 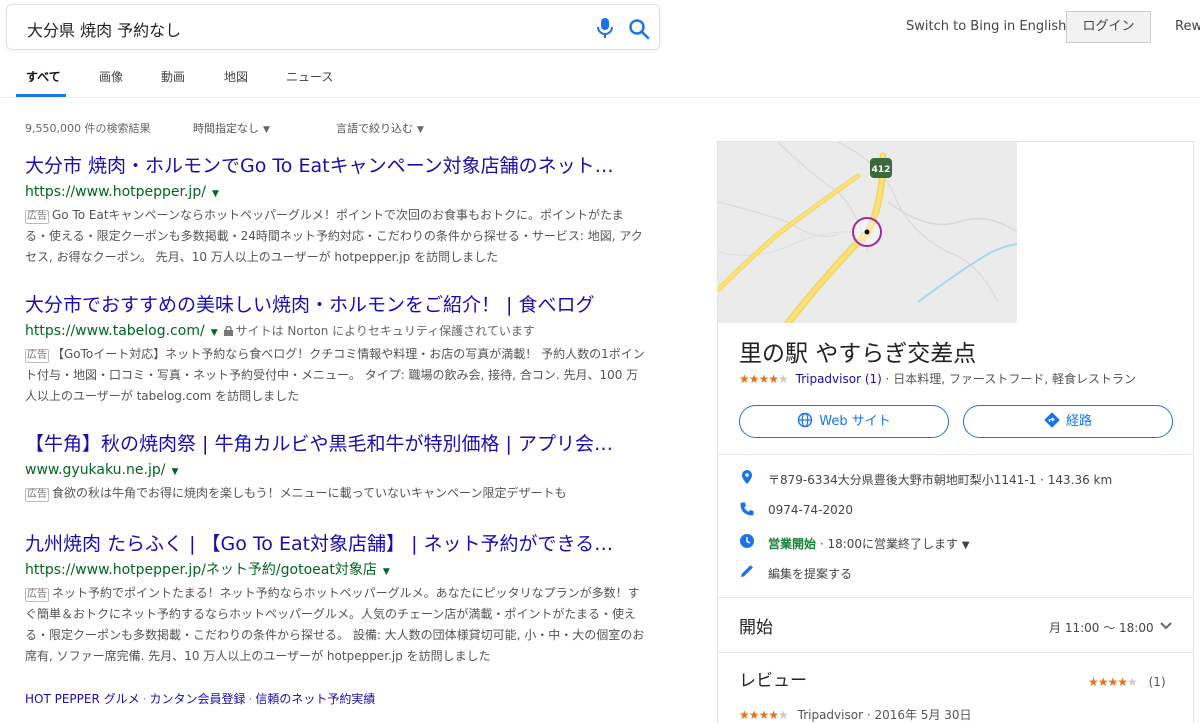 I want to click on map-image: 412, so click(x=867, y=232).